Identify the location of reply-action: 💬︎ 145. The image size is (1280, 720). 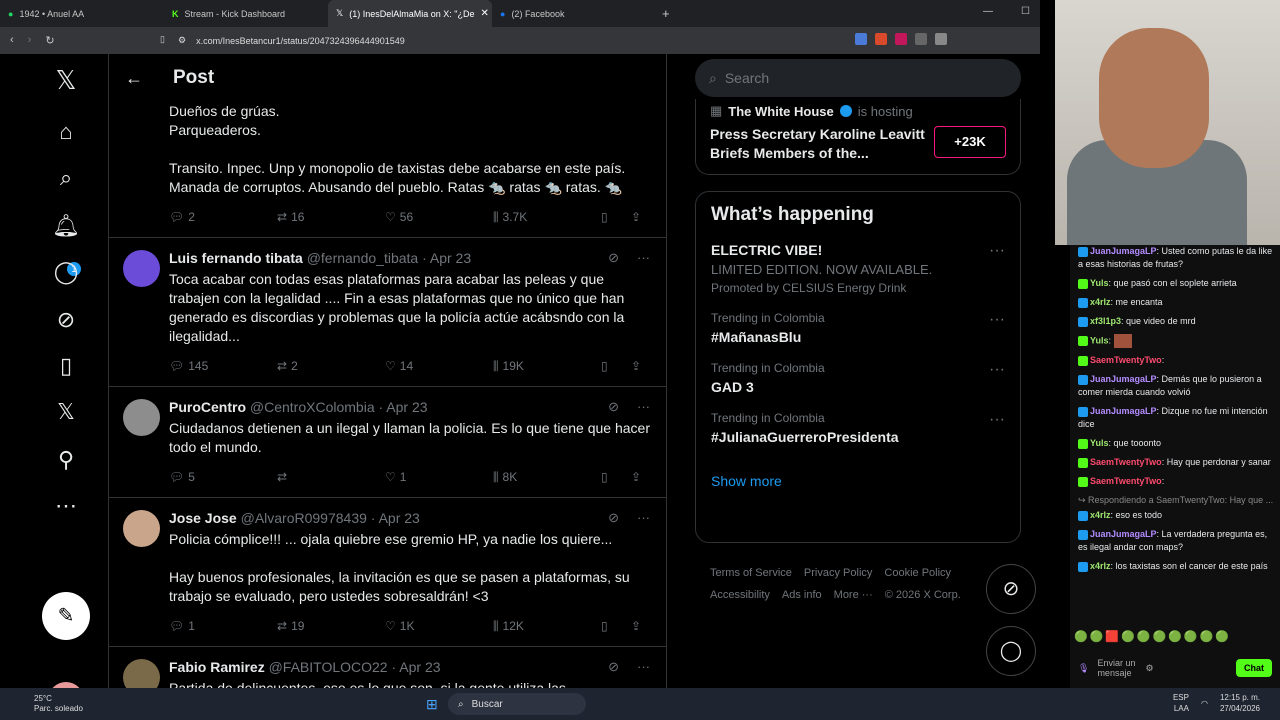
(223, 366).